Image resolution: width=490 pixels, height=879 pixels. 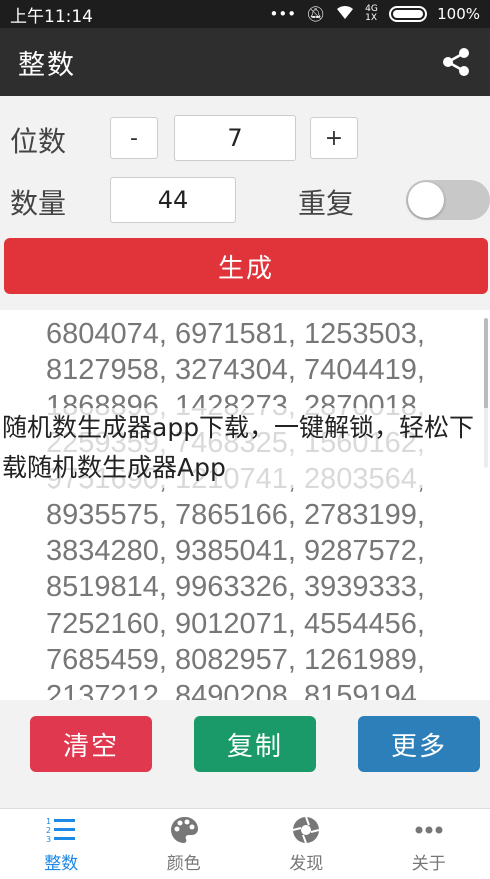 I want to click on repeat-toggle, so click(x=448, y=200).